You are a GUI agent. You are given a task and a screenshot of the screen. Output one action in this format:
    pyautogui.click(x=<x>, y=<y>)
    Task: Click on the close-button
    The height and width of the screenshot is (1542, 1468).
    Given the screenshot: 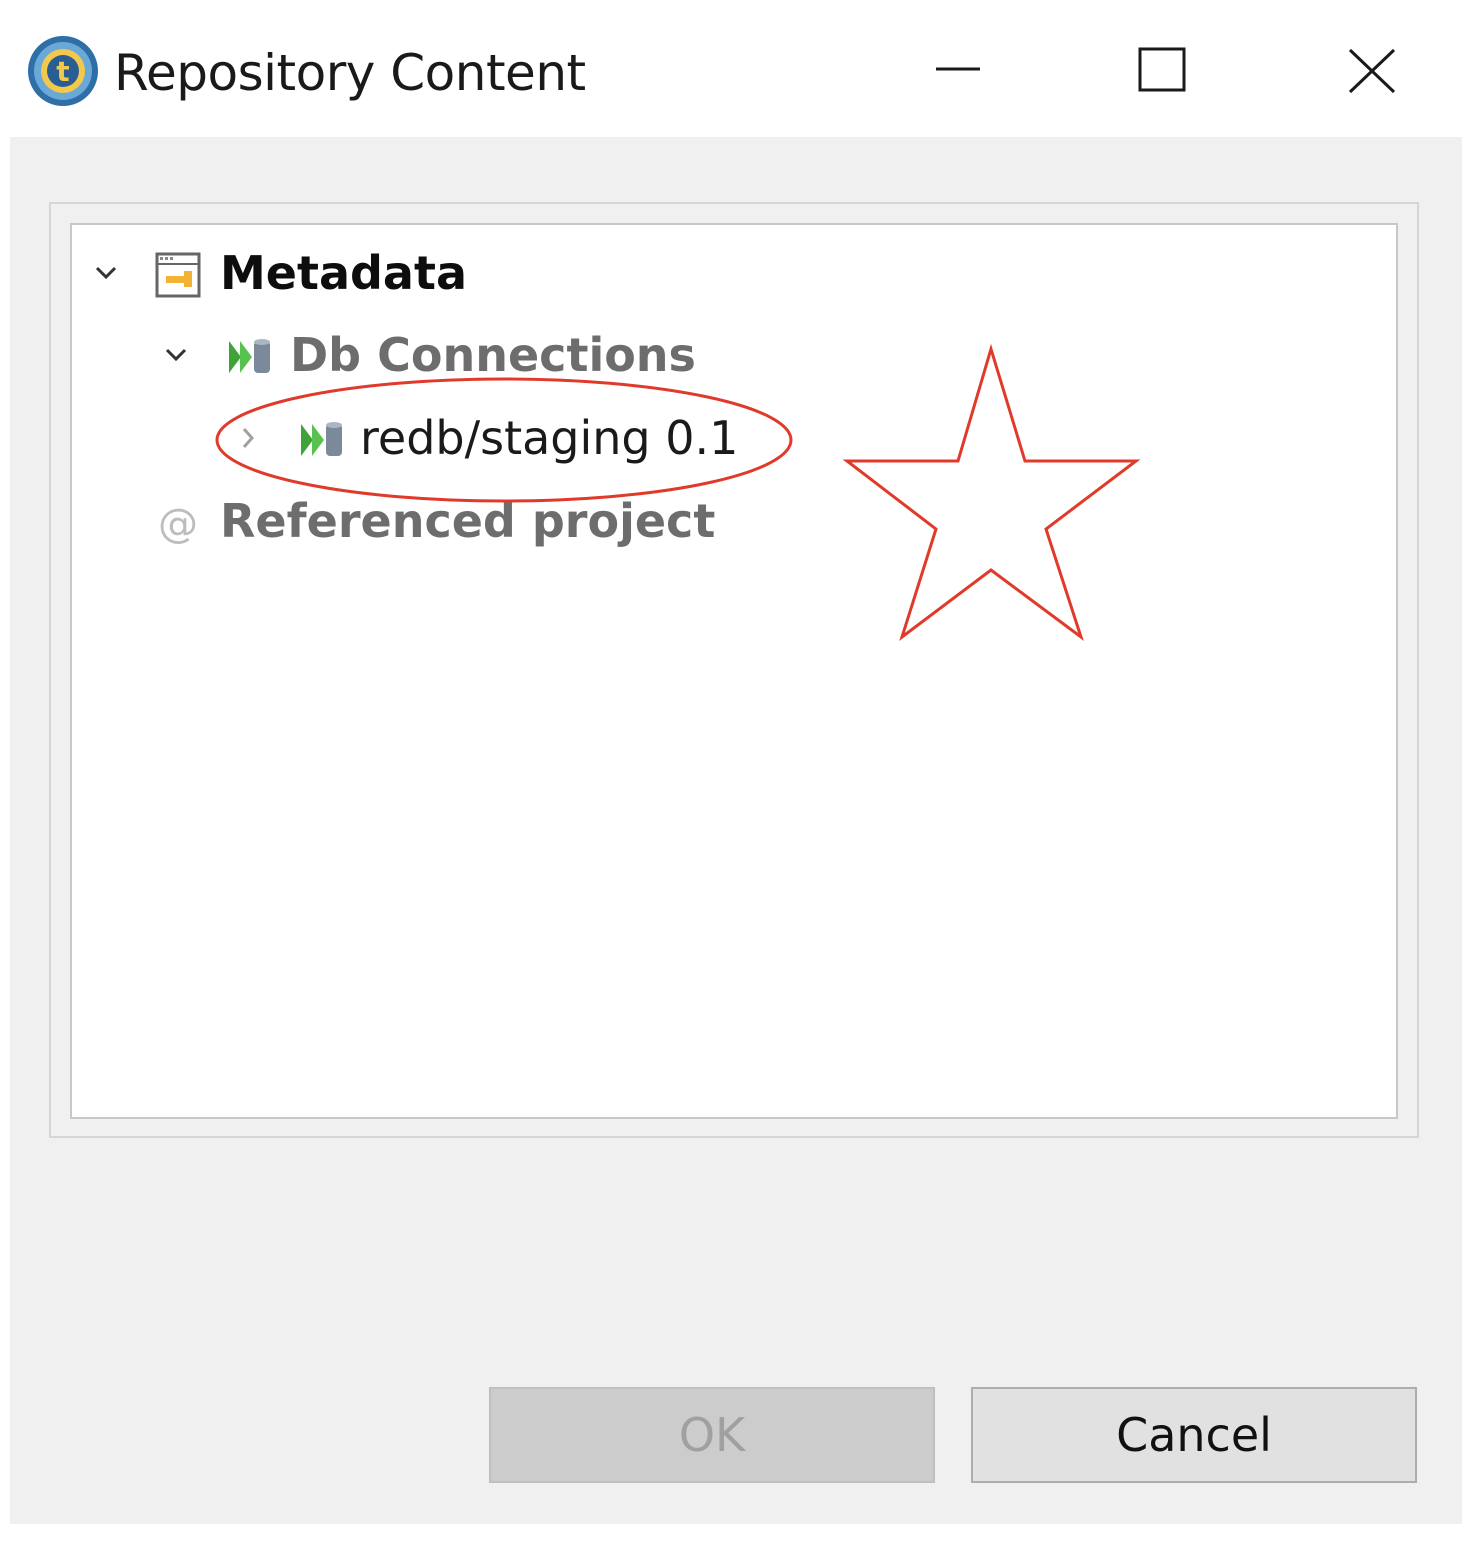 What is the action you would take?
    pyautogui.click(x=1373, y=70)
    